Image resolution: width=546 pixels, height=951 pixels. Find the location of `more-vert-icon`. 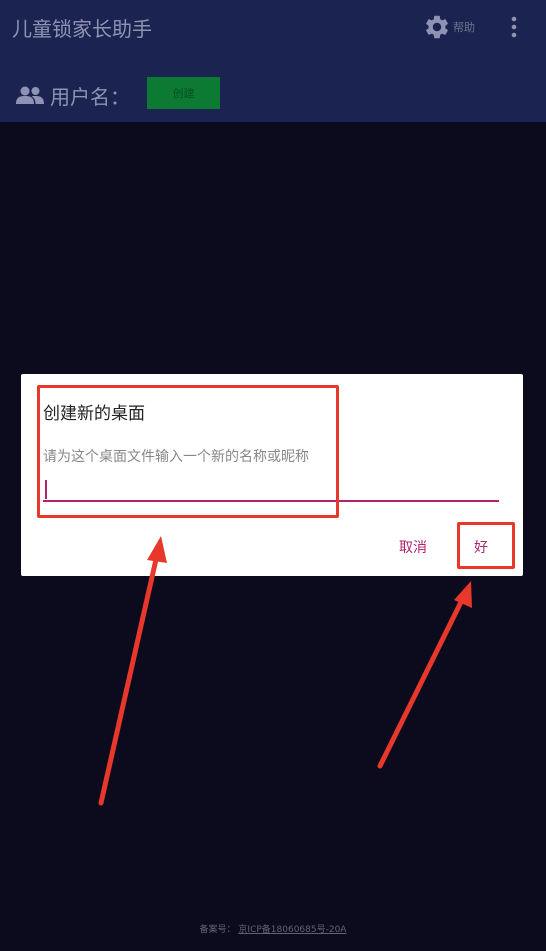

more-vert-icon is located at coordinates (514, 27).